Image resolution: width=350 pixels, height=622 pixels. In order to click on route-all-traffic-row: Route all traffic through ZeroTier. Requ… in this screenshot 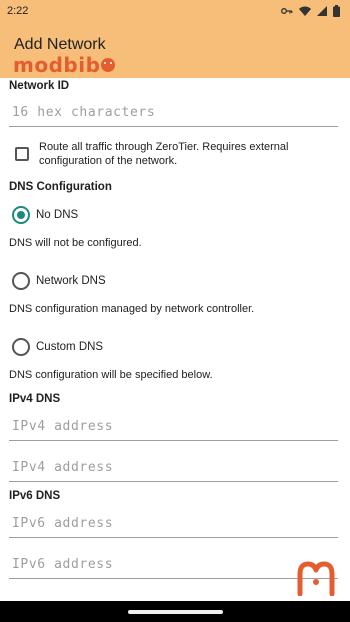, I will do `click(174, 154)`.